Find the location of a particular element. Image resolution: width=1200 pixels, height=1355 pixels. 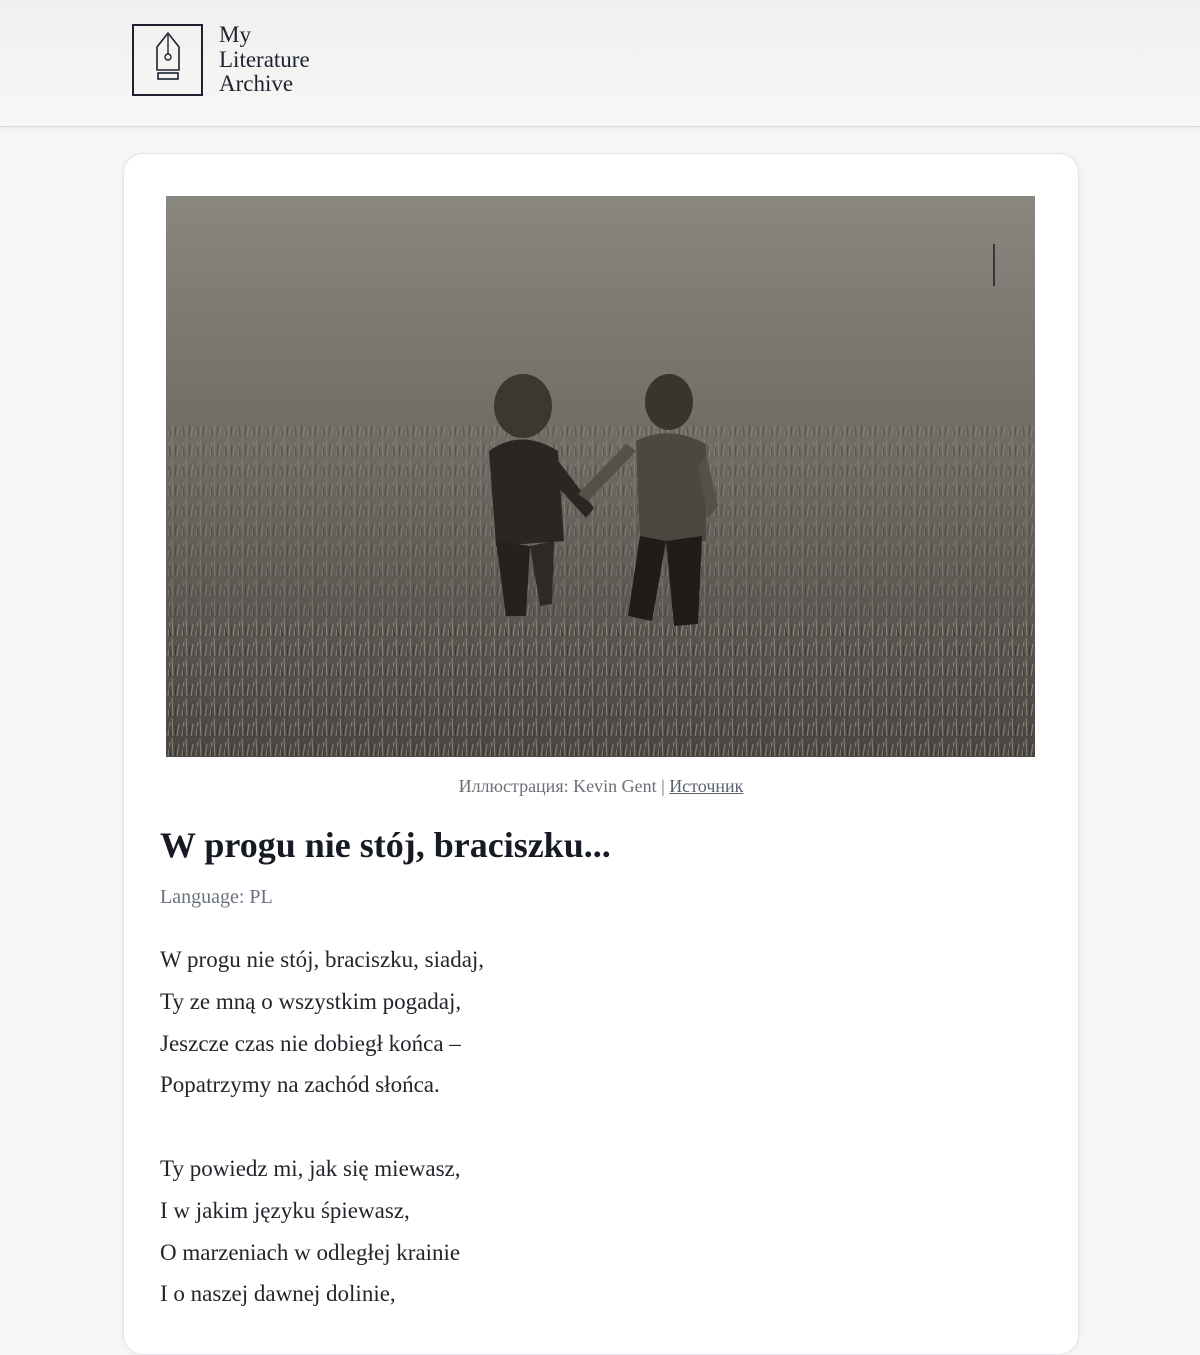

logo-line-1: My is located at coordinates (235, 34).